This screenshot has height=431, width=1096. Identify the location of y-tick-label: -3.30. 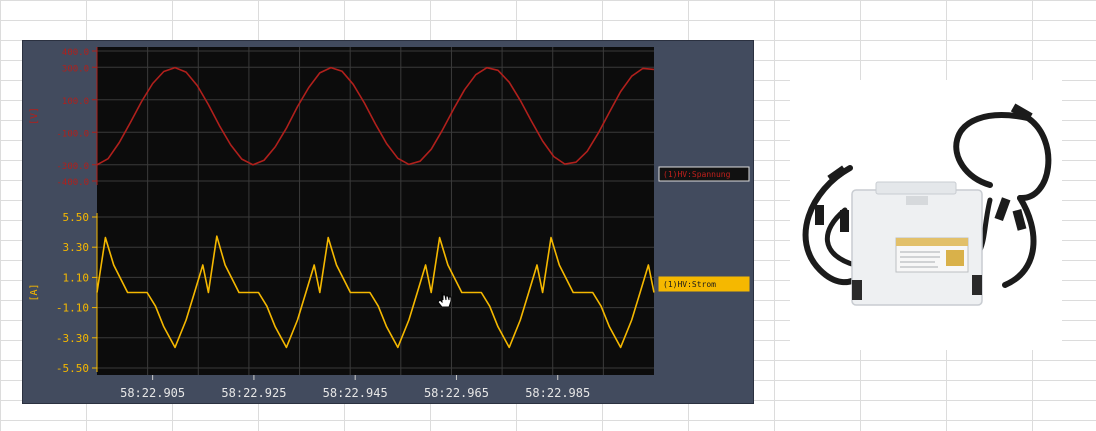
(72, 338).